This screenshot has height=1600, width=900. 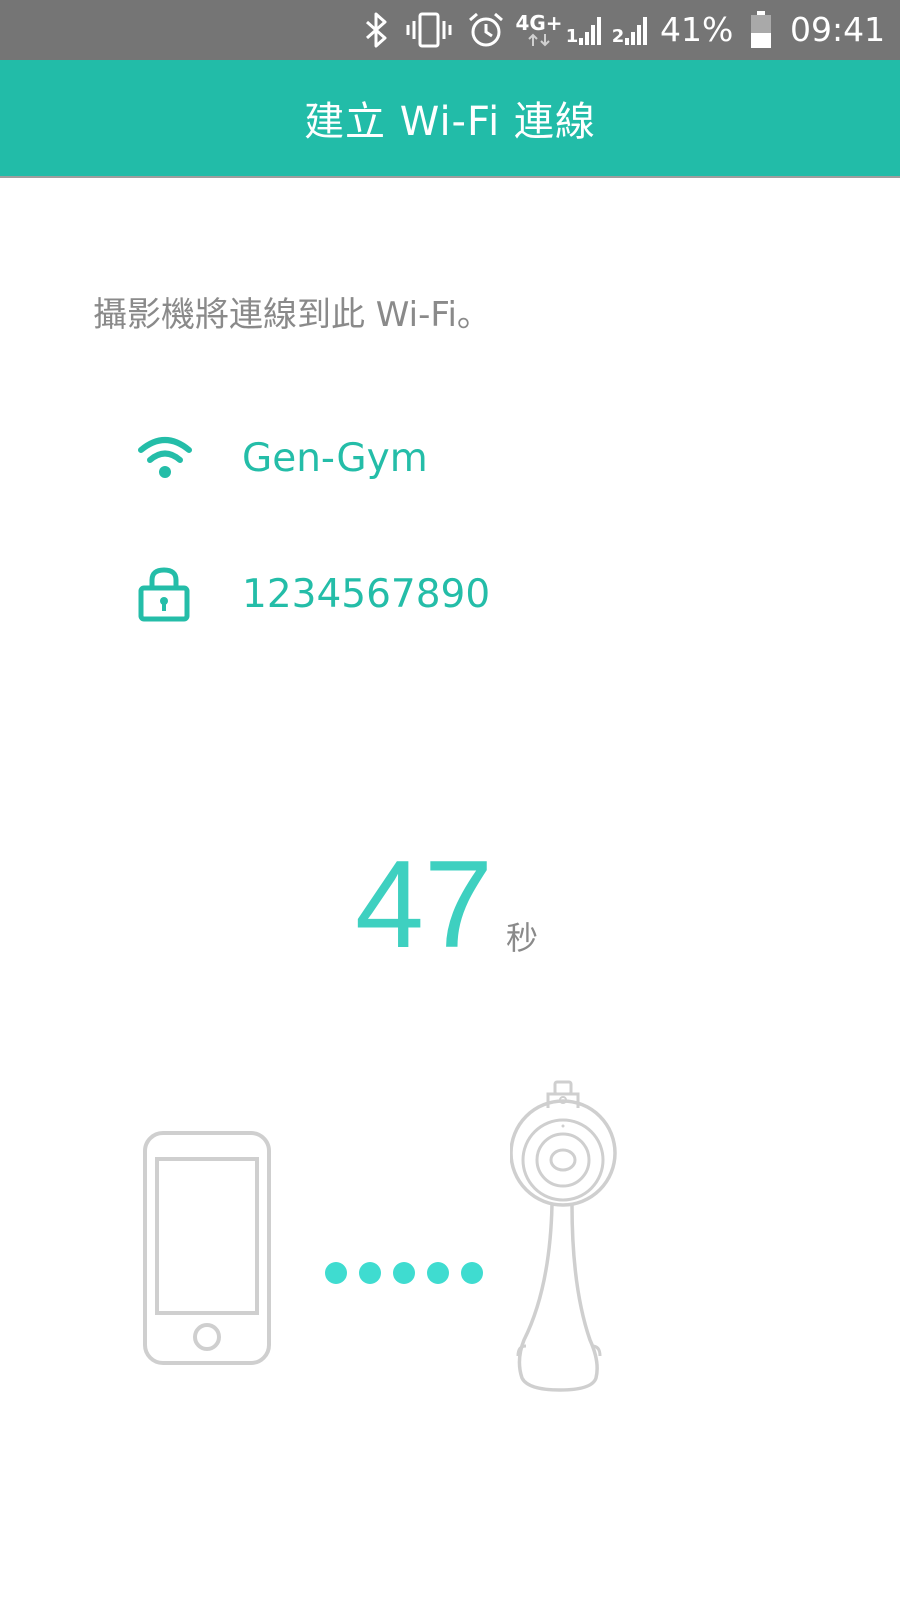 What do you see at coordinates (631, 30) in the screenshot?
I see `signal-sim2-icon: 2` at bounding box center [631, 30].